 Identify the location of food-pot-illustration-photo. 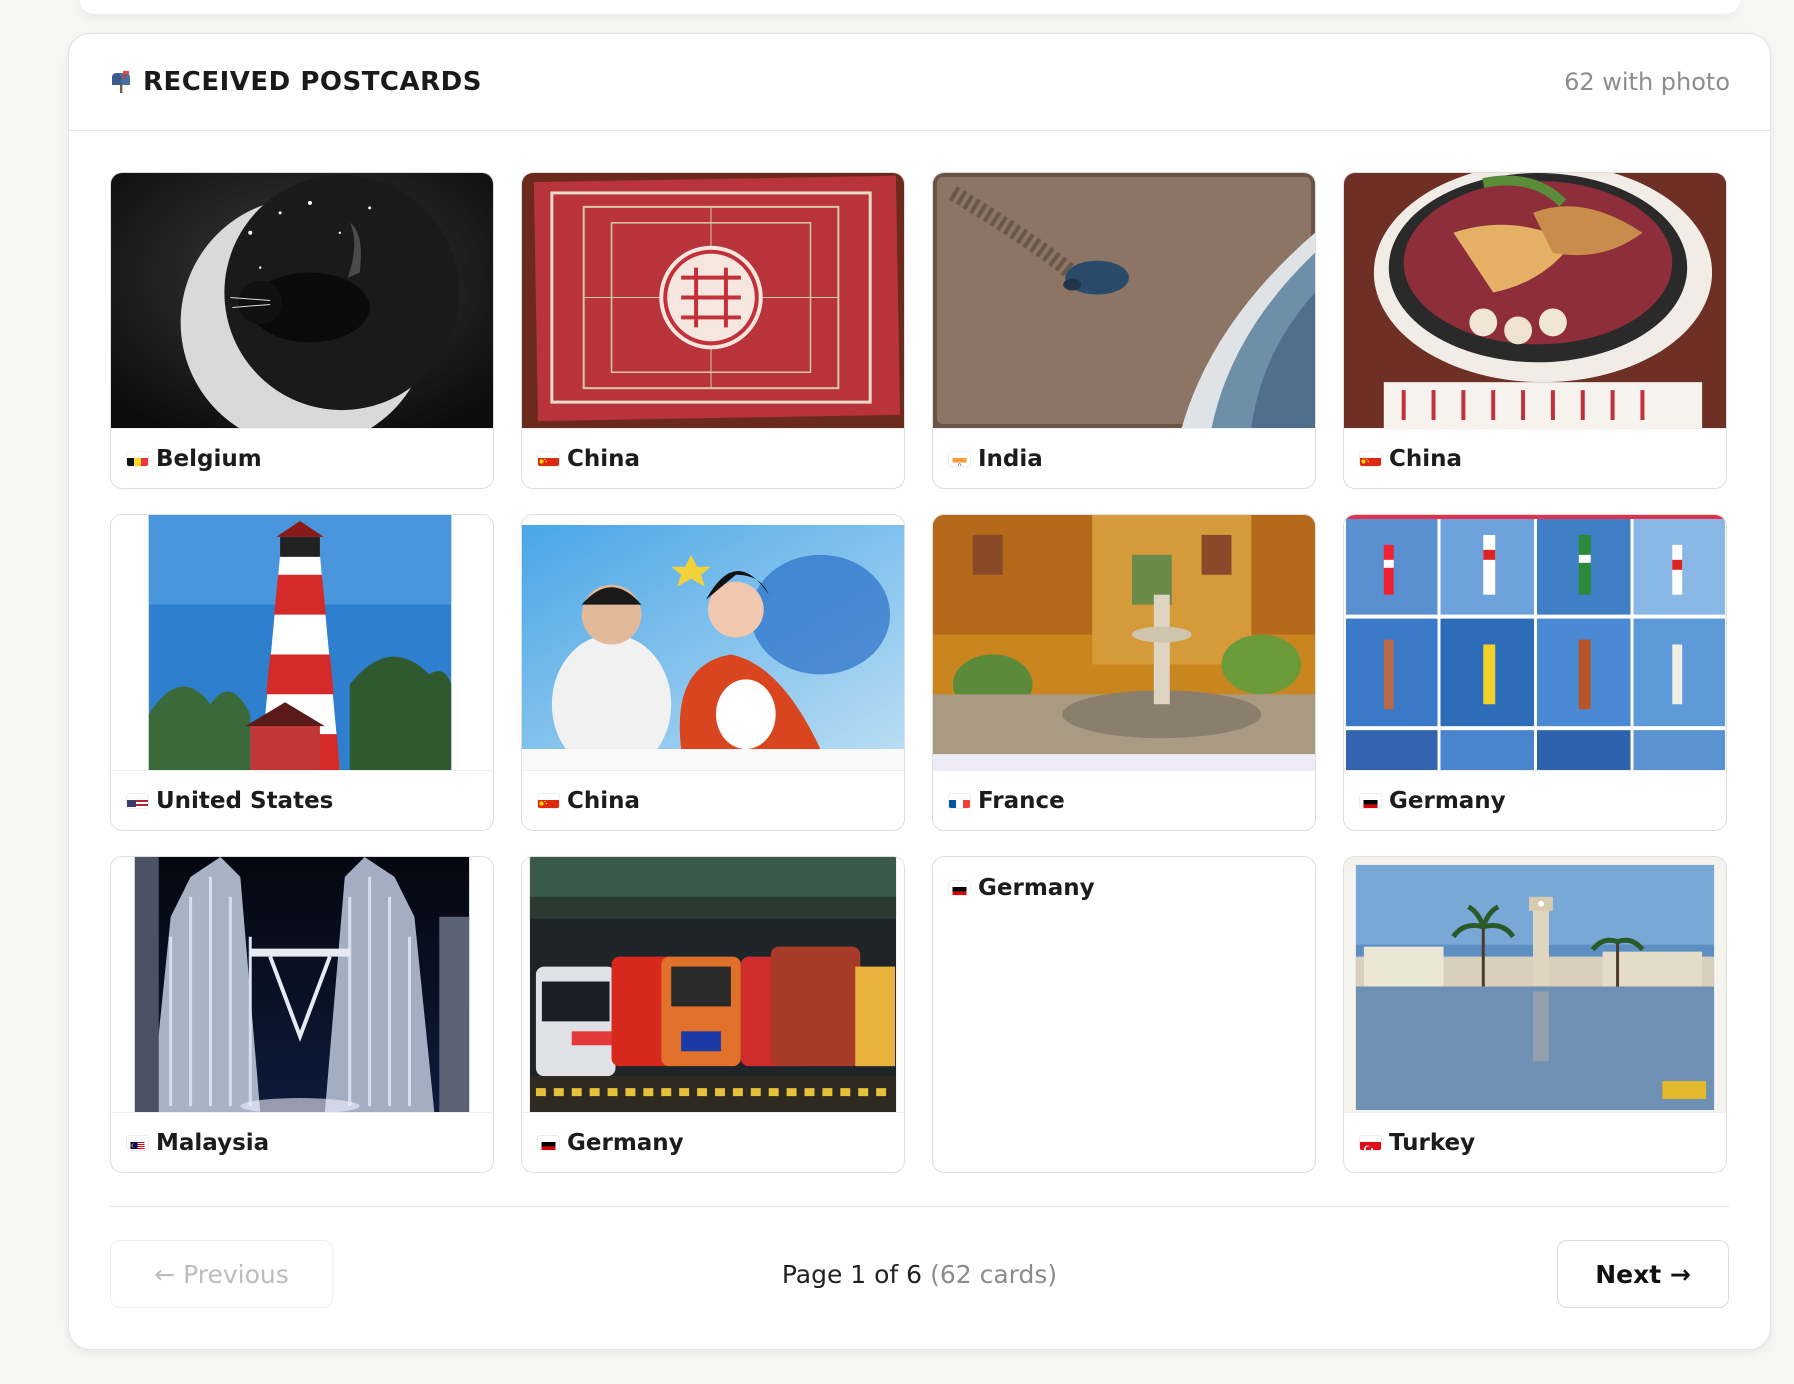
(1535, 301).